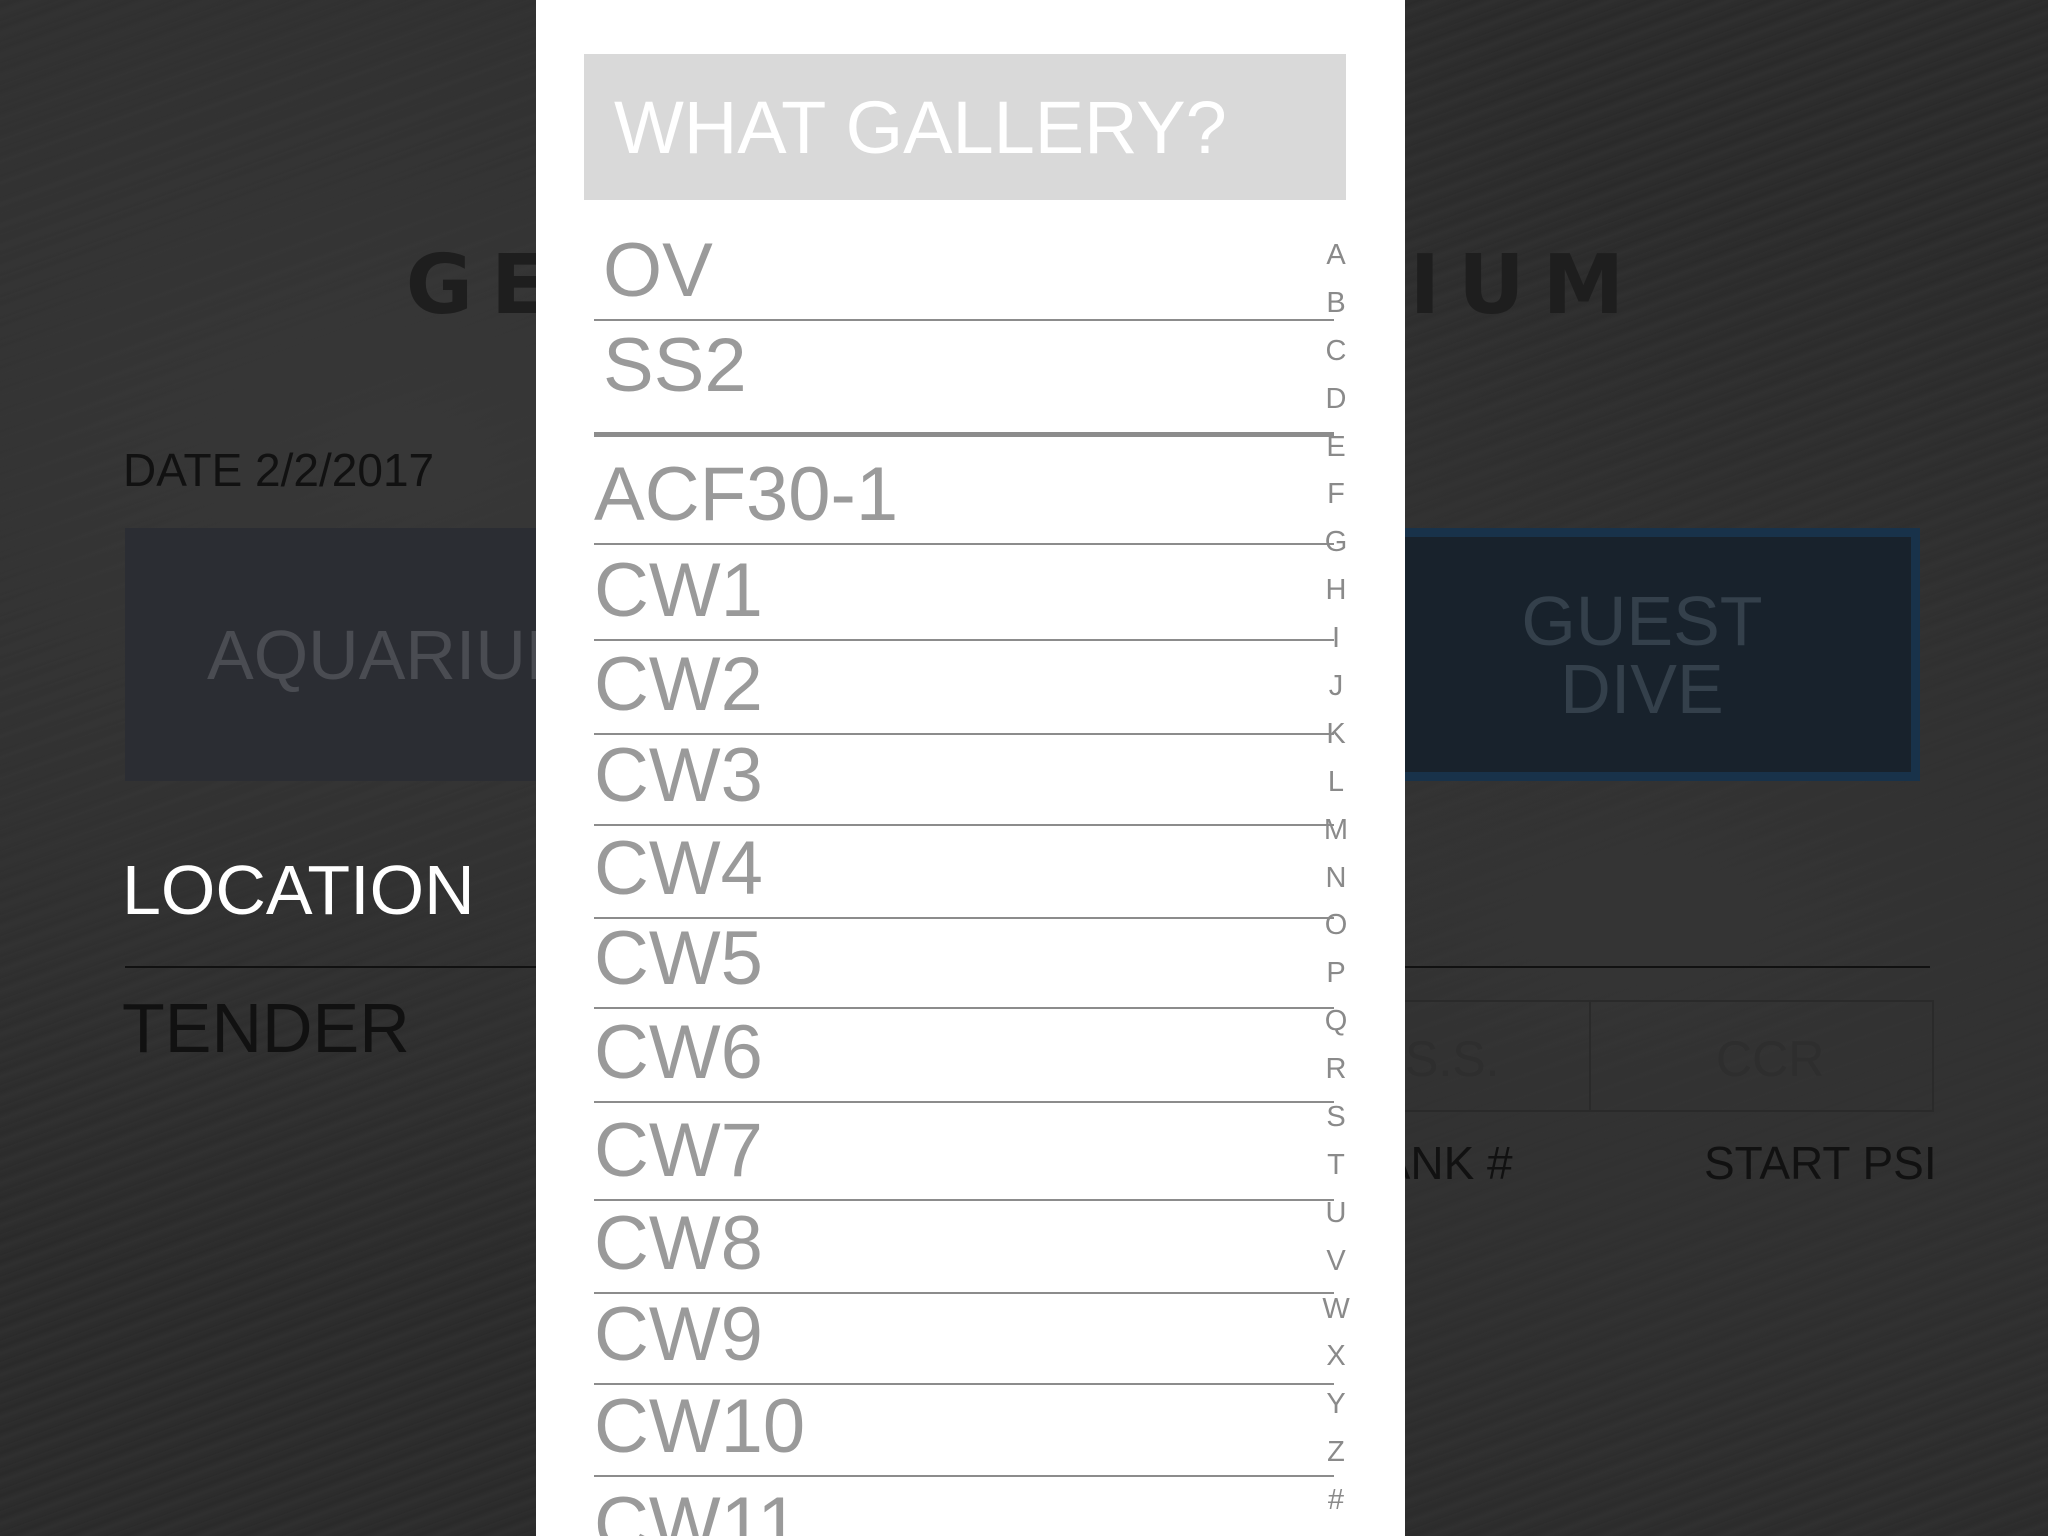 This screenshot has width=2048, height=1536. Describe the element at coordinates (1336, 974) in the screenshot. I see `index-letter: P` at that location.